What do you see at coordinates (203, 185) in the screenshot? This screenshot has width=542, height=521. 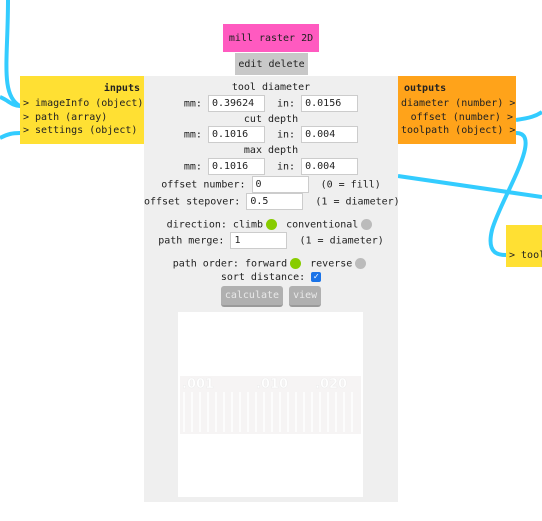 I see `offset-number-label: offset number:` at bounding box center [203, 185].